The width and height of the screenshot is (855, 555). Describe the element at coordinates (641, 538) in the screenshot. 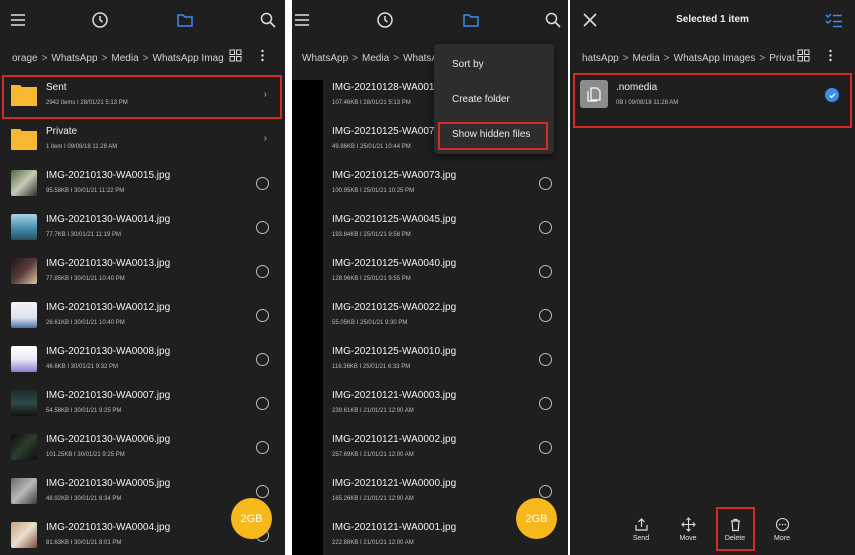

I see `send-label: Send` at that location.